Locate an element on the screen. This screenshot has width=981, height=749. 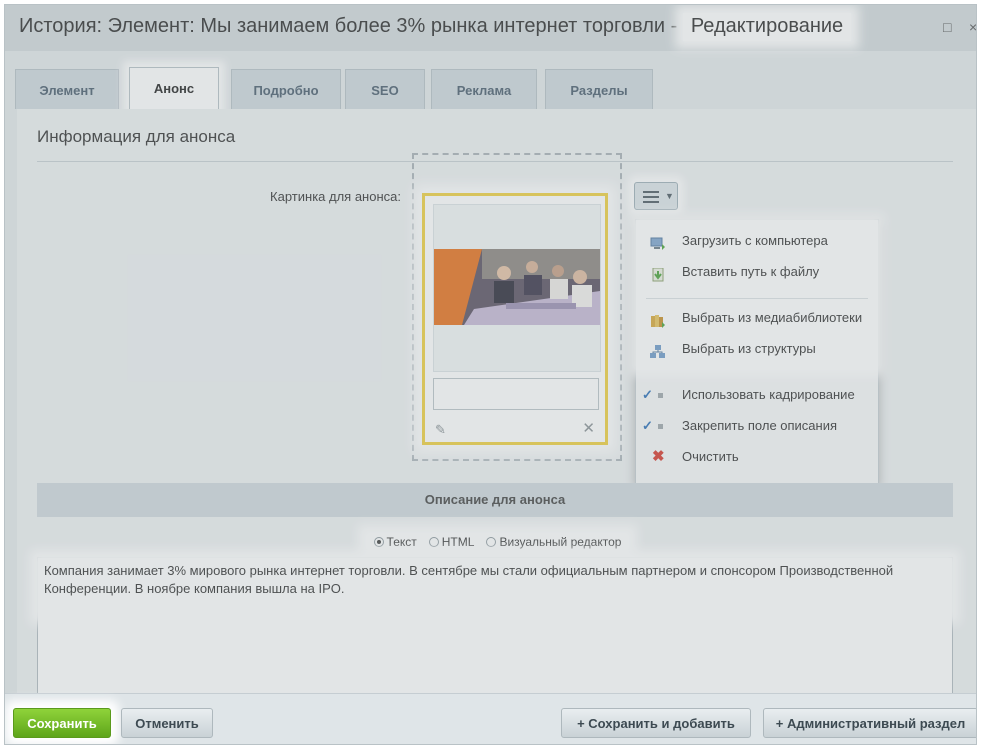
radio-label: HTML is located at coordinates (458, 542).